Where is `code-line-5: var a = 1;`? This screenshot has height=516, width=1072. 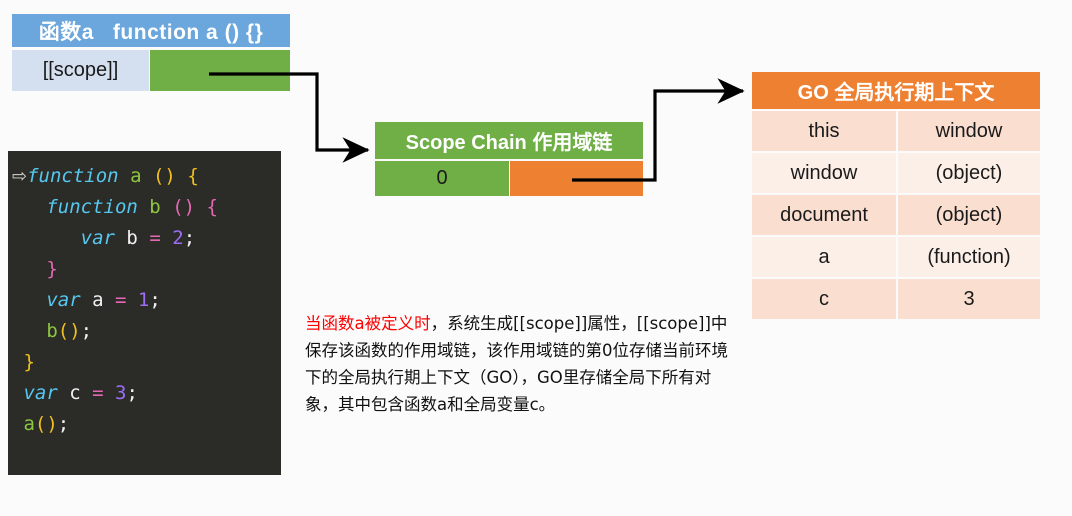 code-line-5: var a = 1; is located at coordinates (103, 300).